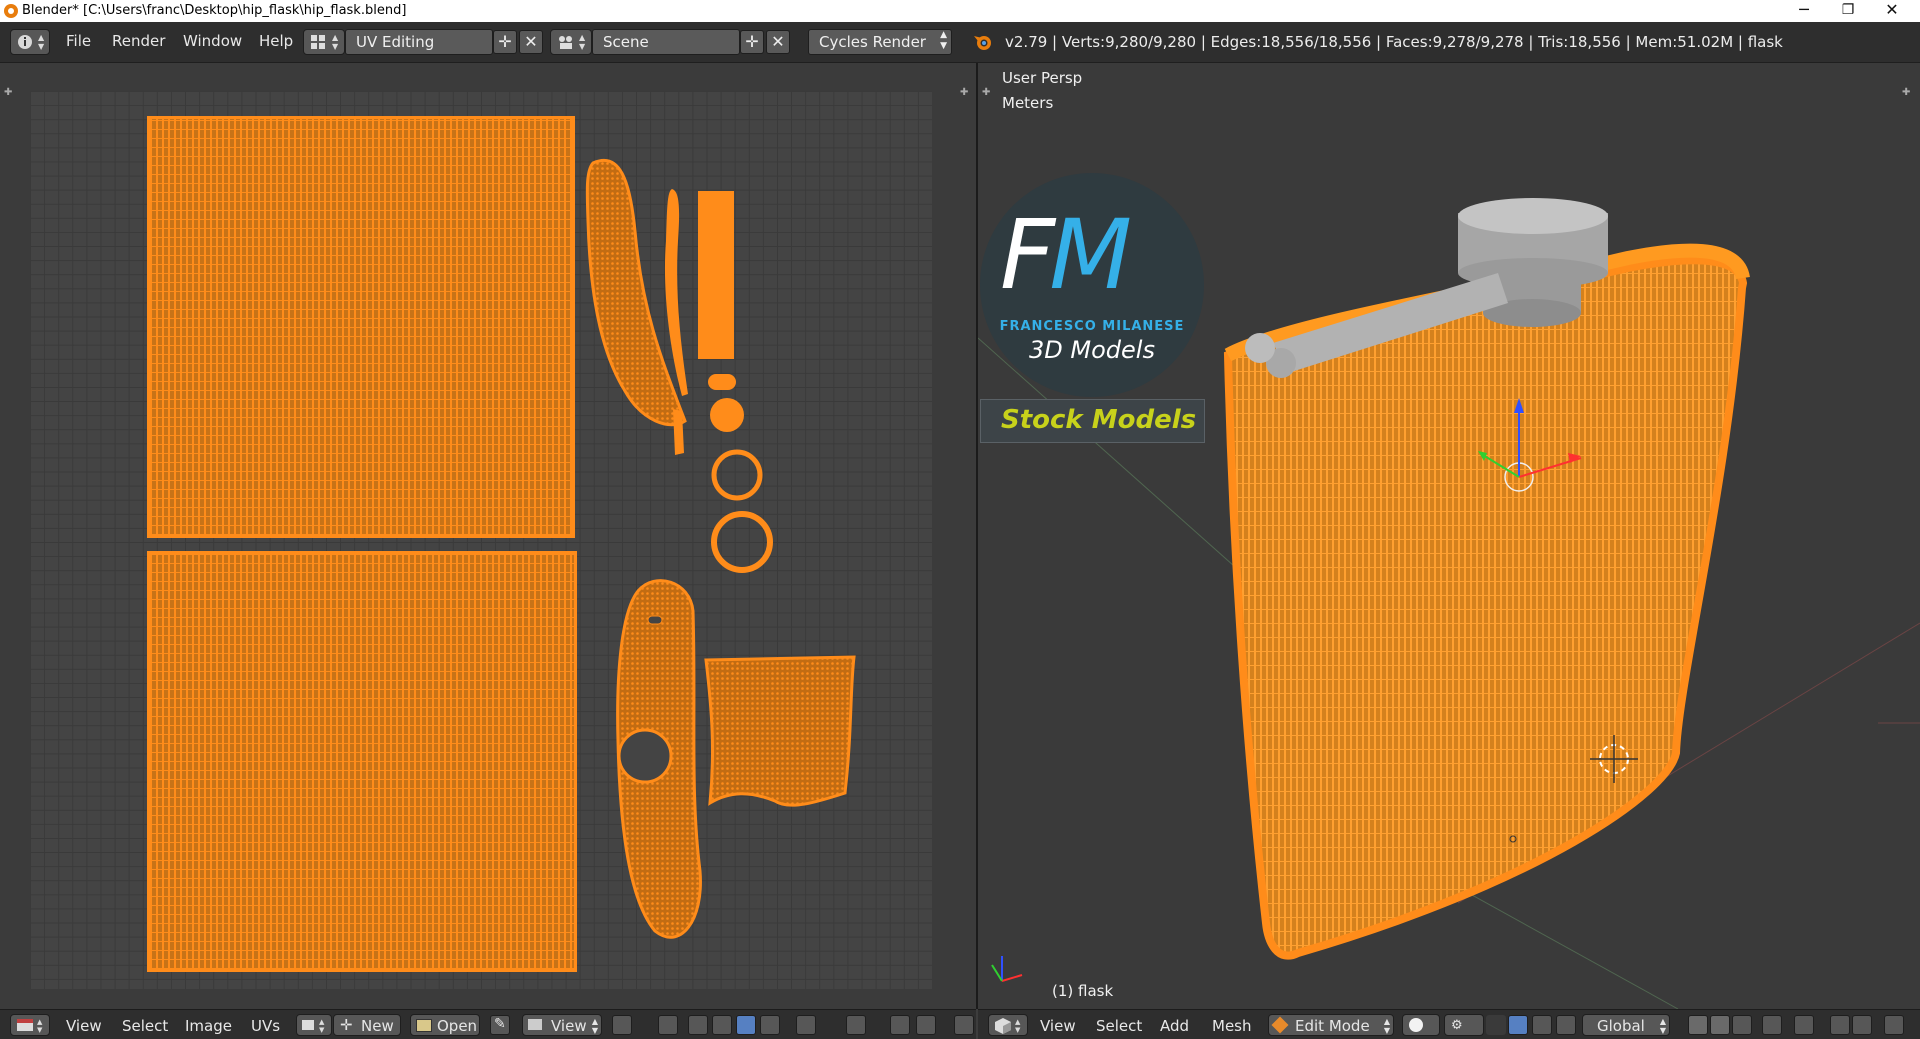  What do you see at coordinates (1066, 255) in the screenshot?
I see `logo-monogram: FM` at bounding box center [1066, 255].